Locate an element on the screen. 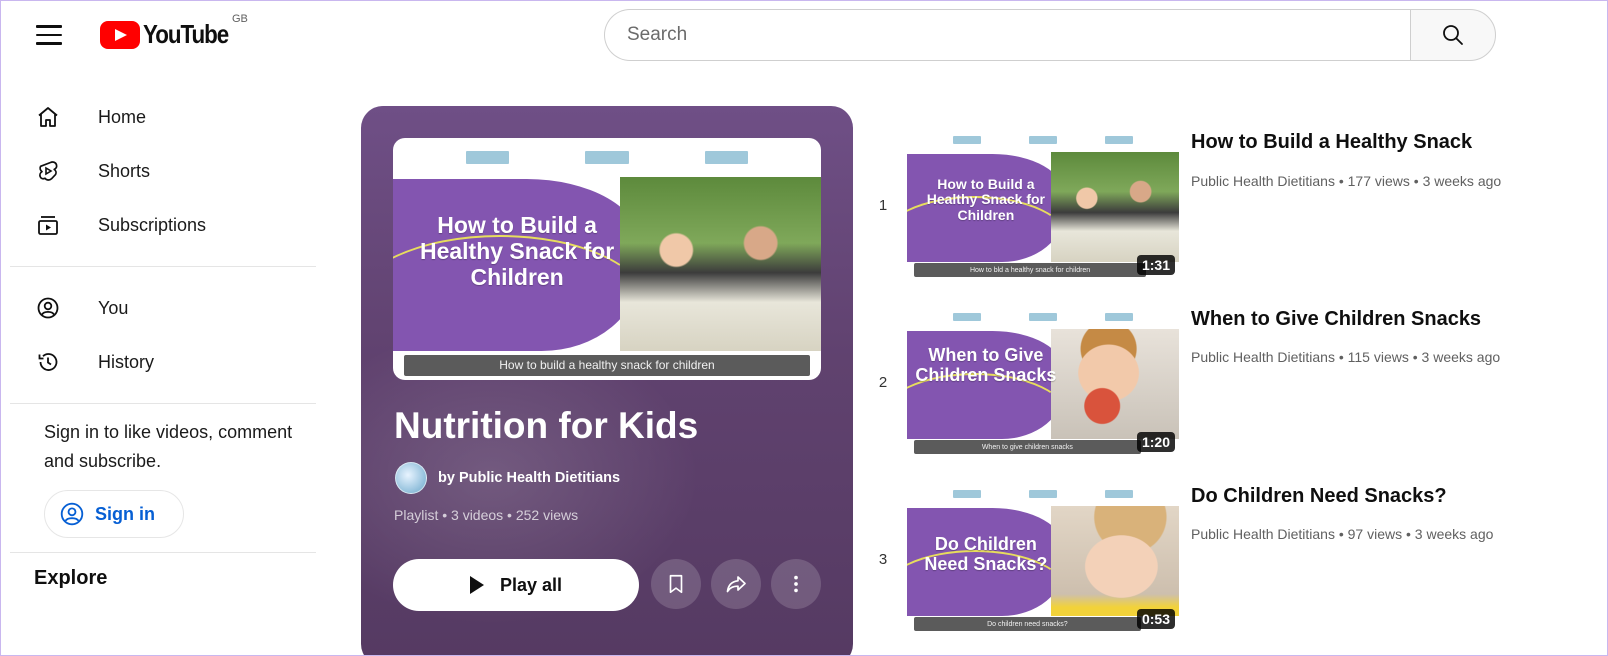 The width and height of the screenshot is (1608, 656). sidebar-item-you: You is located at coordinates (165, 308).